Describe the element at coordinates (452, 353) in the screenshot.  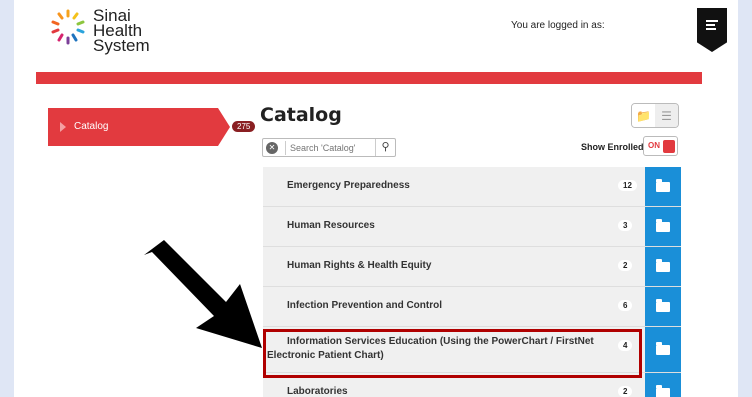
I see `highlight-box` at that location.